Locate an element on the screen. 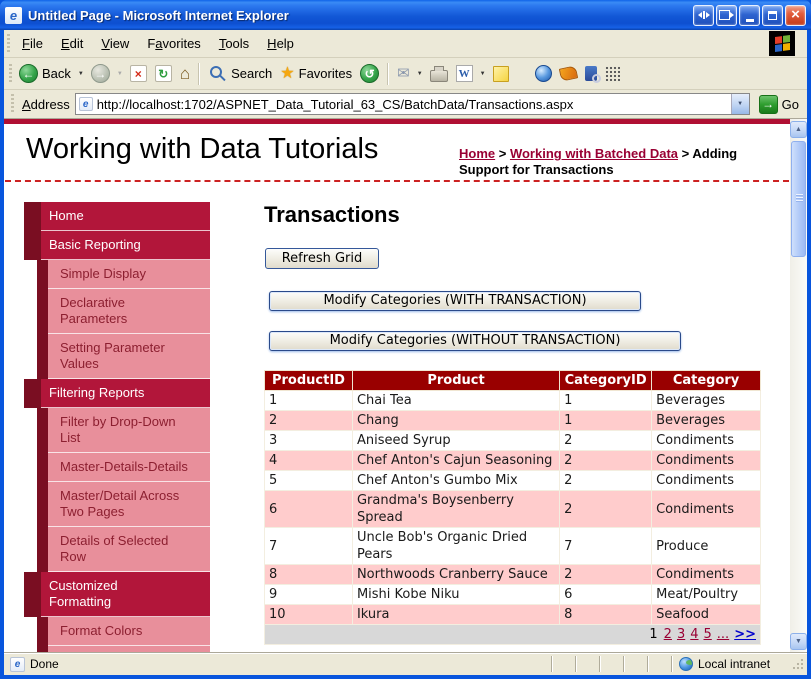  back-button: ← Back is located at coordinates (45, 73).